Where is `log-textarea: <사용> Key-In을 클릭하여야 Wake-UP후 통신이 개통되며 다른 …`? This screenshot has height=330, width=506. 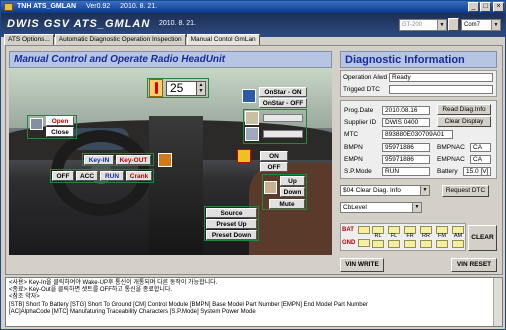 log-textarea: <사용> Key-In을 클릭하여야 Wake-UP후 통신이 개통되며 다른 … is located at coordinates (254, 302).